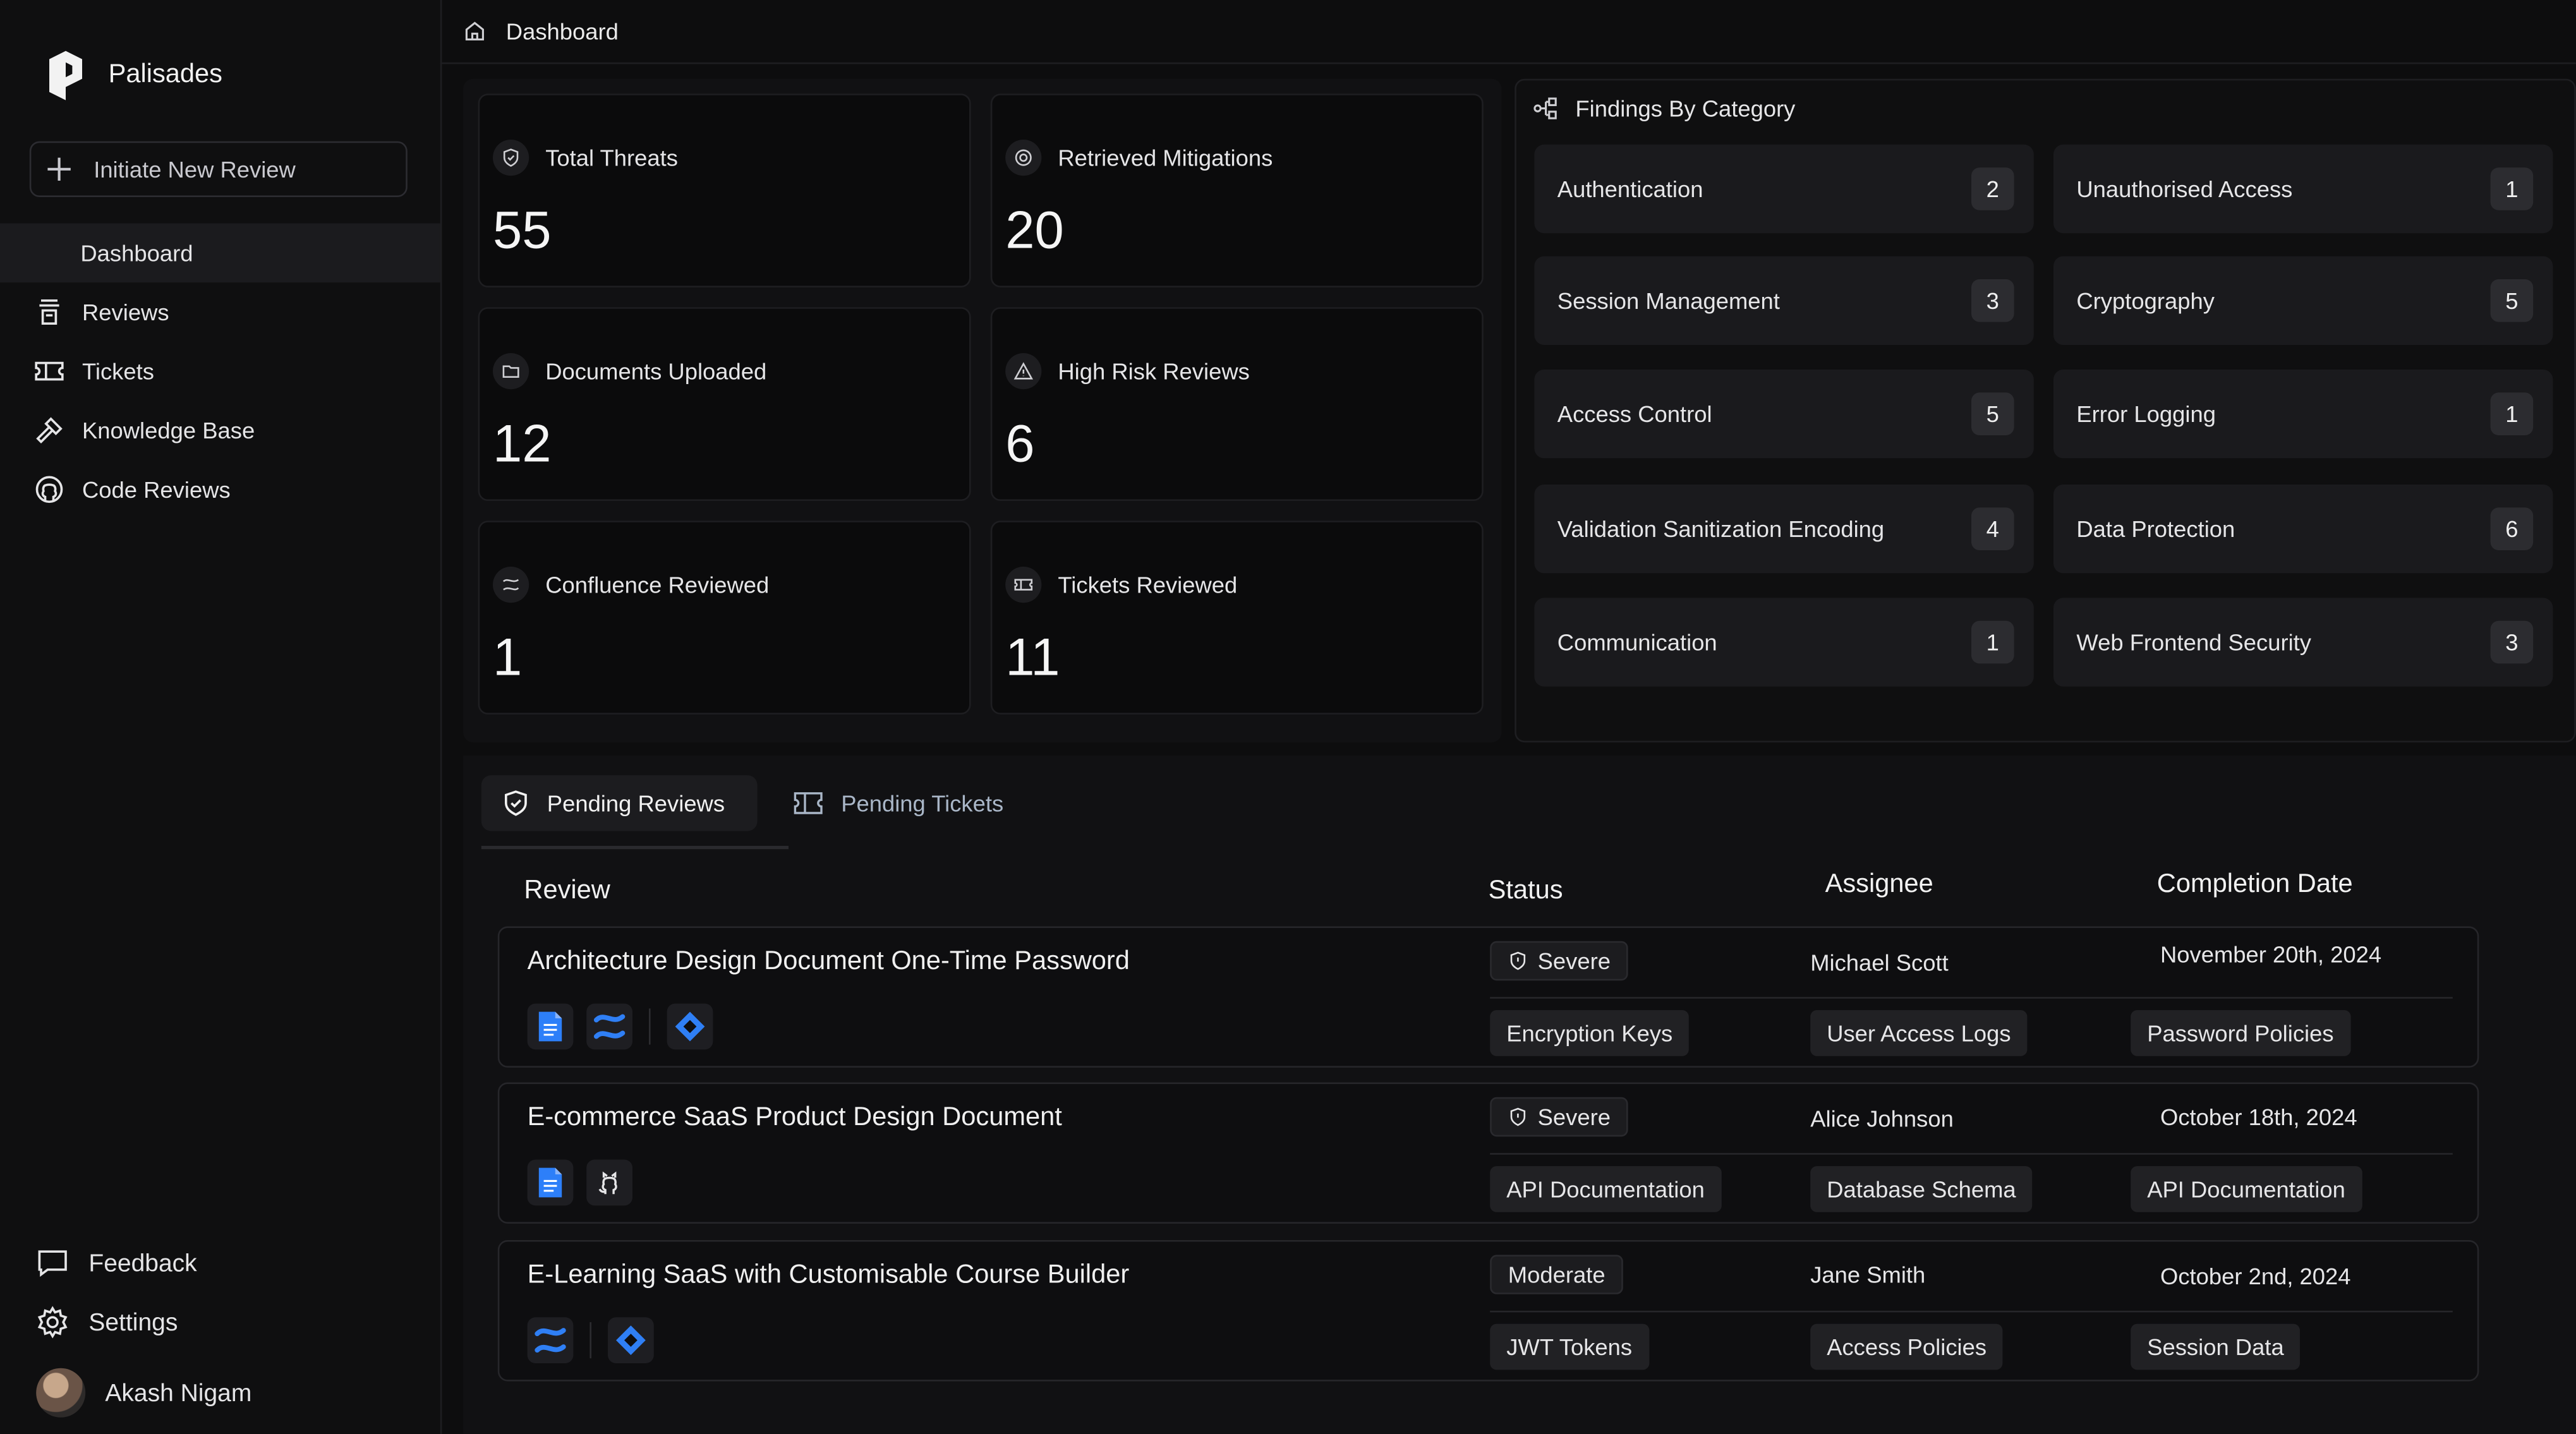 This screenshot has width=2576, height=1434. I want to click on gear-icon, so click(52, 1322).